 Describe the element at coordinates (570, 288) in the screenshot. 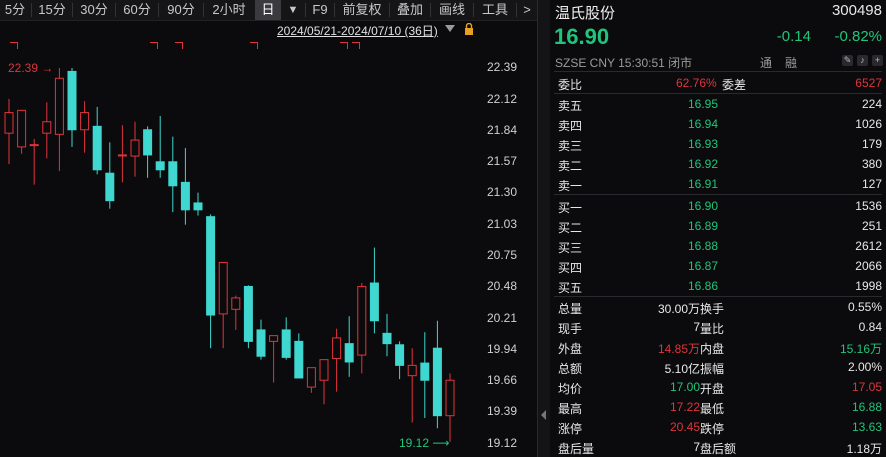

I see `bid-level-label: 买五` at that location.